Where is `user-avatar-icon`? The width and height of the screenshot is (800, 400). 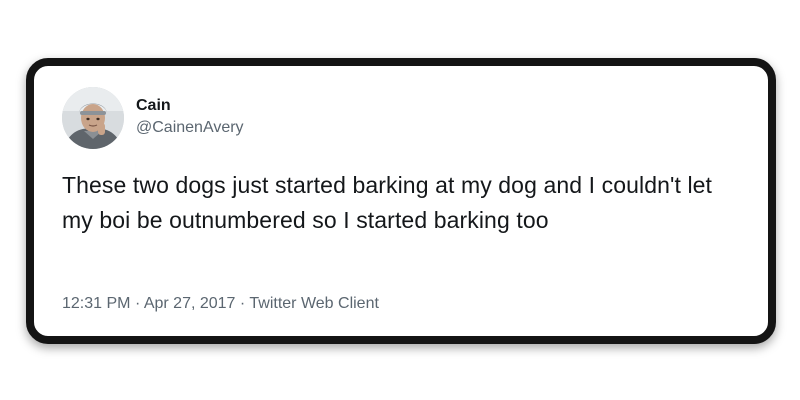
user-avatar-icon is located at coordinates (93, 118).